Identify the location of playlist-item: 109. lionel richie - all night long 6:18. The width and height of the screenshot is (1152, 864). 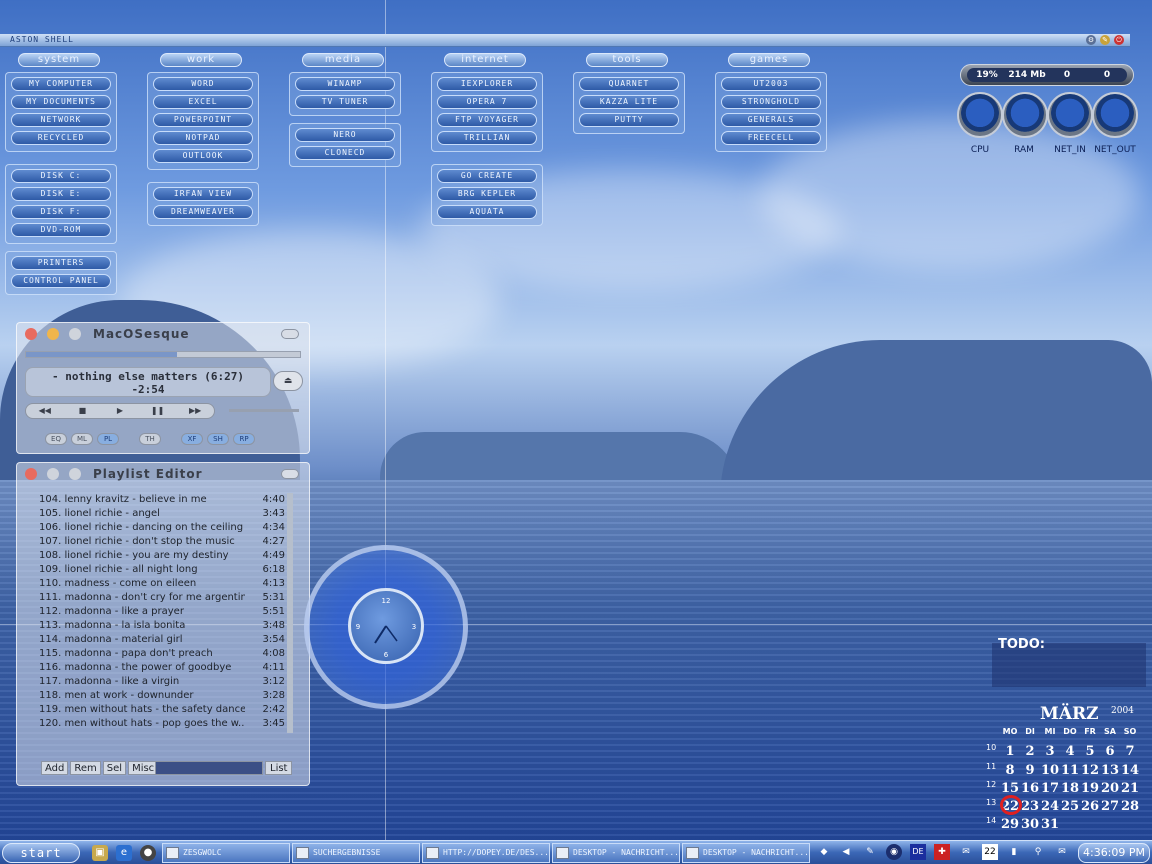
(165, 570).